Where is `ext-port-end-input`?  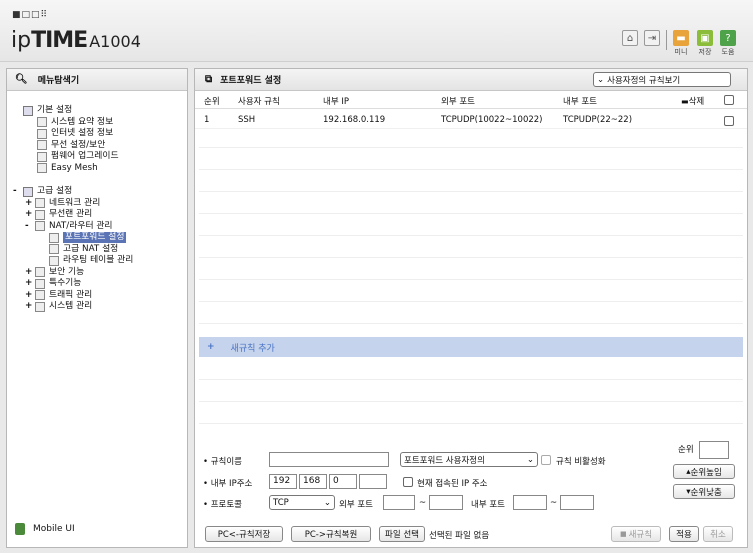 ext-port-end-input is located at coordinates (446, 502).